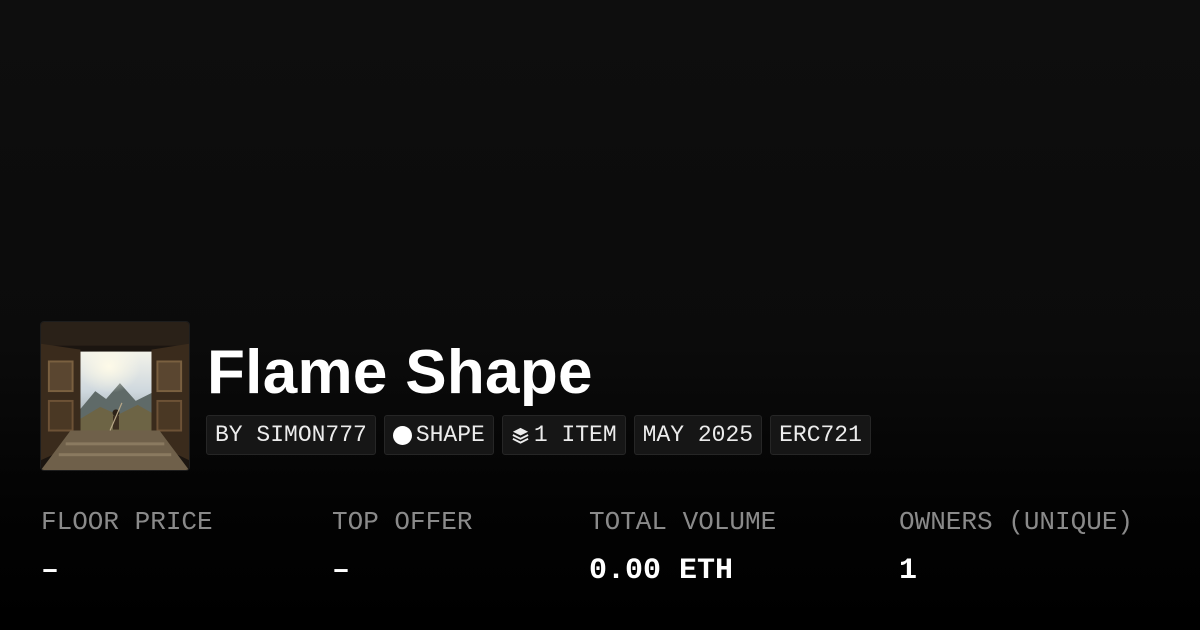 The height and width of the screenshot is (630, 1200). I want to click on stat-floor-price: FLOOR PRICE –, so click(127, 546).